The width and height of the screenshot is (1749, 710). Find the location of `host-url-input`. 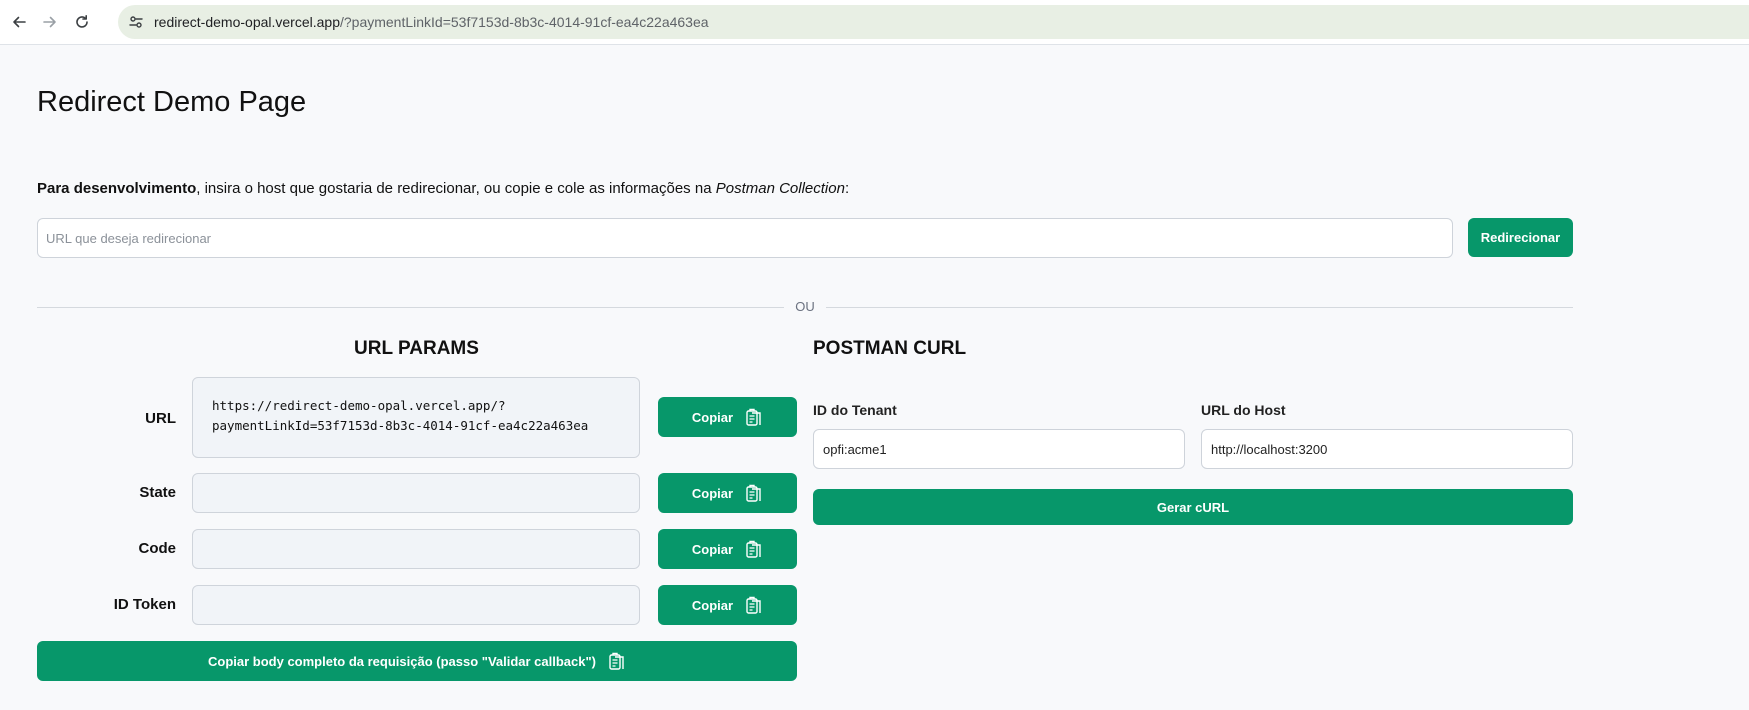

host-url-input is located at coordinates (1387, 449).